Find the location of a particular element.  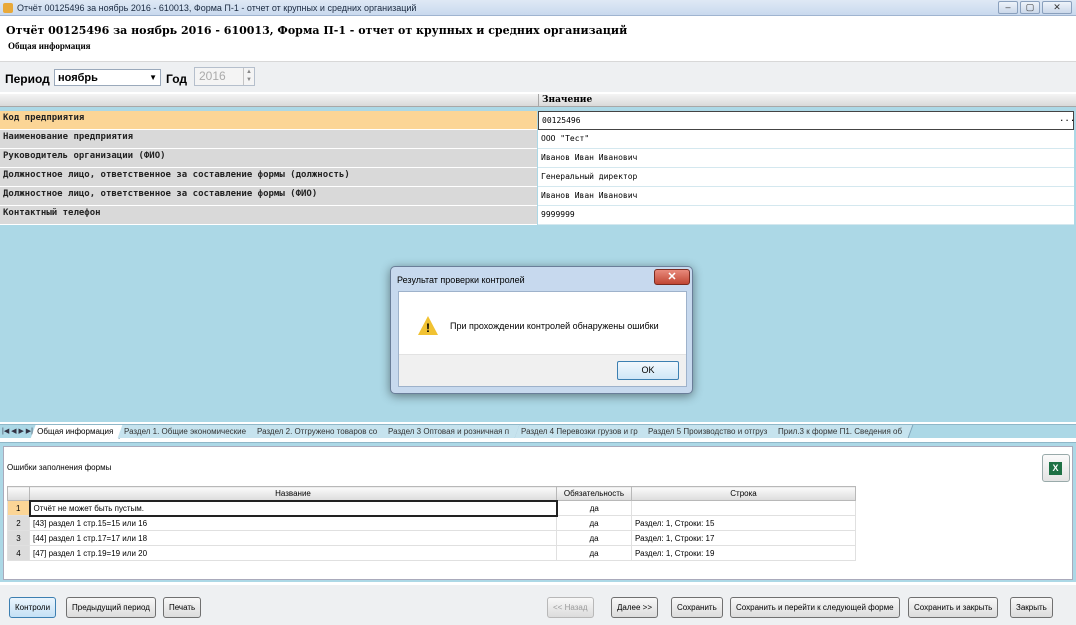

tab-section-3: Раздел 3 Оптовая и розничная п is located at coordinates (451, 431).